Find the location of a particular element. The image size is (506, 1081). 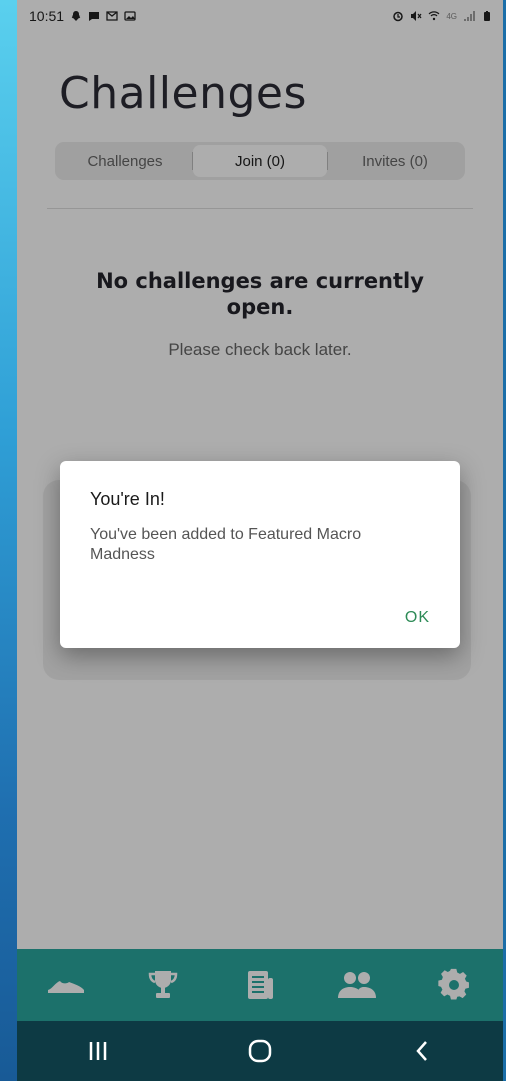

recent-apps-icon is located at coordinates (98, 1051).